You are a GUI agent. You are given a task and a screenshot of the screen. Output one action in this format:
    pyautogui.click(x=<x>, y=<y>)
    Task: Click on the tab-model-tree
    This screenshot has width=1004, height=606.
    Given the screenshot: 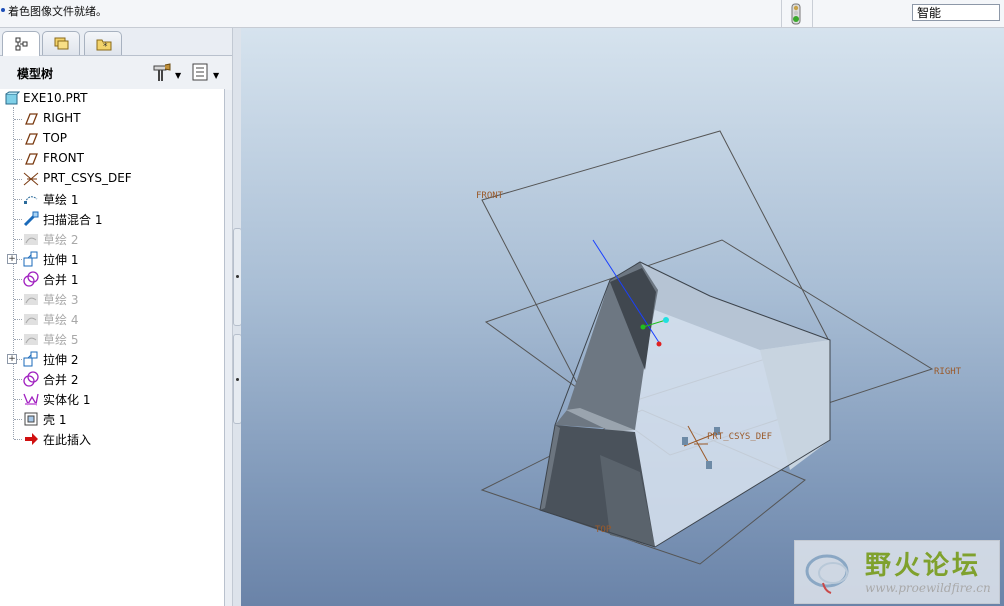 What is the action you would take?
    pyautogui.click(x=21, y=43)
    